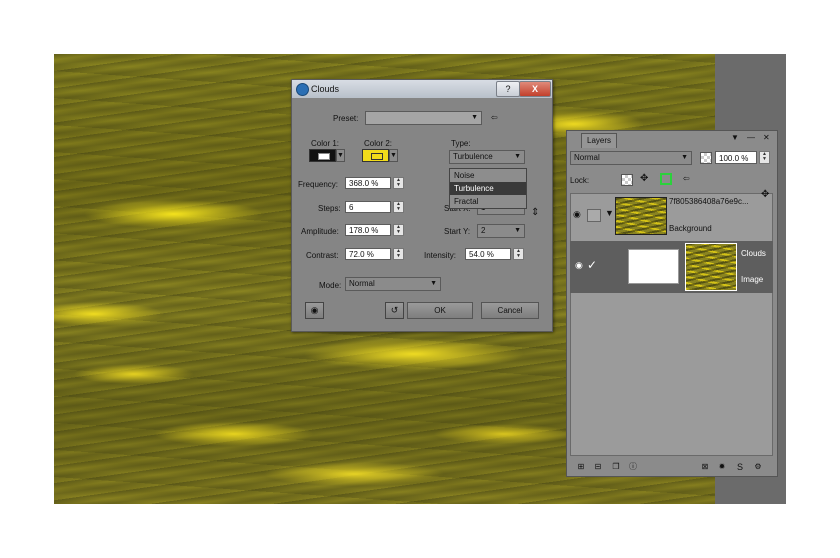 The image size is (840, 558). Describe the element at coordinates (690, 228) in the screenshot. I see `layer-sub-name: Background` at that location.